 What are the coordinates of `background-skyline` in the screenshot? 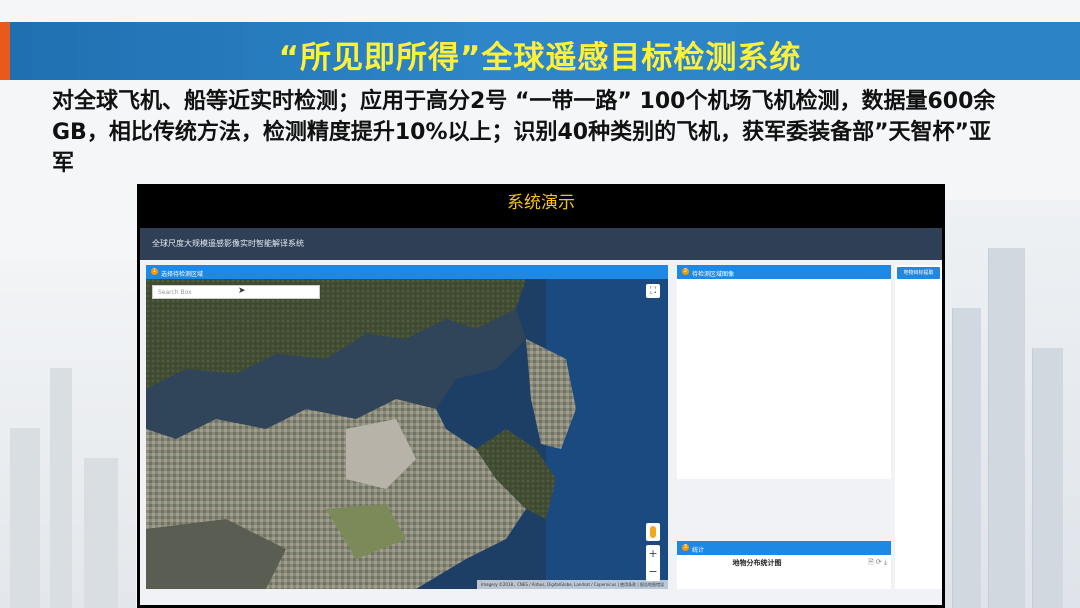 It's located at (1010, 404).